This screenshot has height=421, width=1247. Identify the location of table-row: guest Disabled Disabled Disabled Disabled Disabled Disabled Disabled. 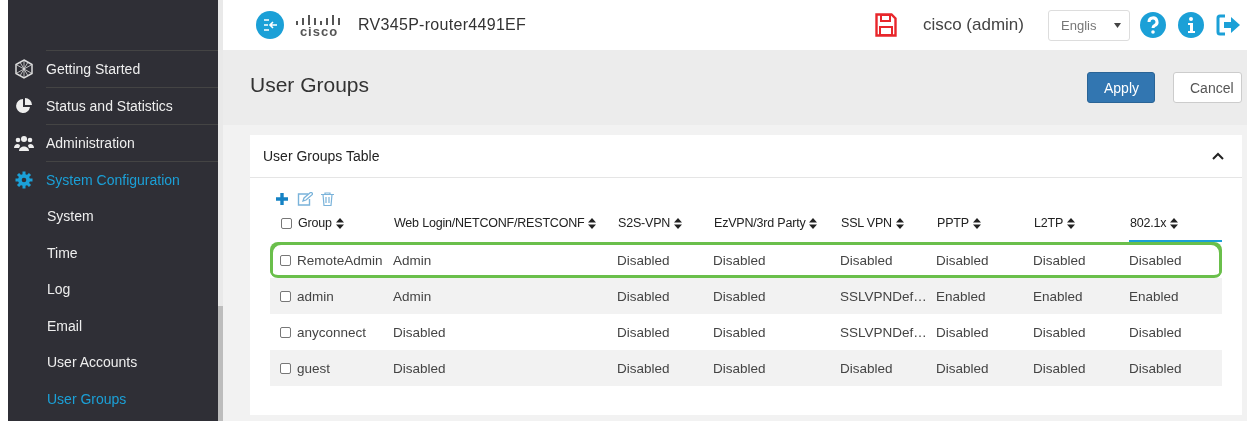
(746, 368).